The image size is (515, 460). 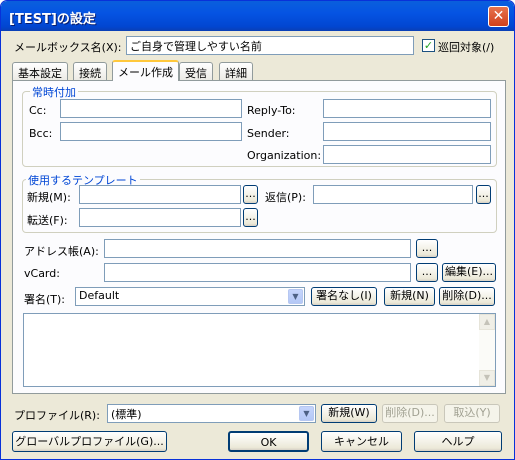 What do you see at coordinates (284, 155) in the screenshot?
I see `organization-label: Organization:` at bounding box center [284, 155].